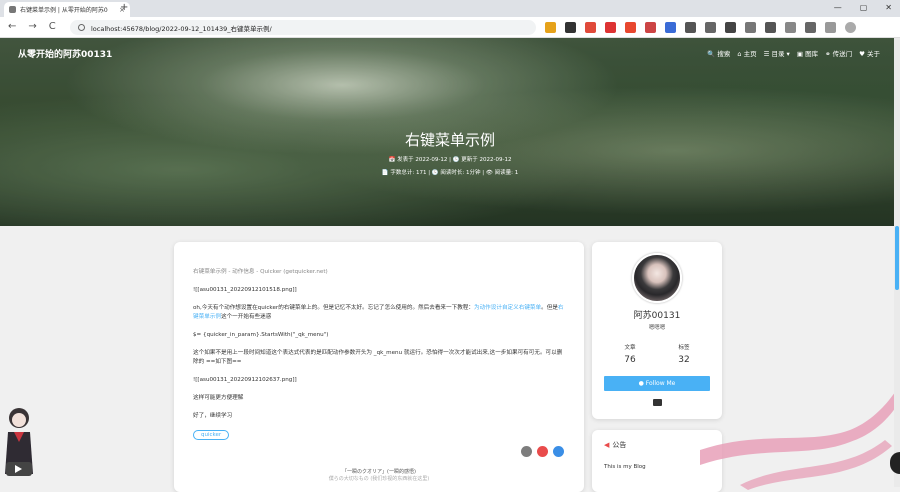  I want to click on info-icon, so click(81, 27).